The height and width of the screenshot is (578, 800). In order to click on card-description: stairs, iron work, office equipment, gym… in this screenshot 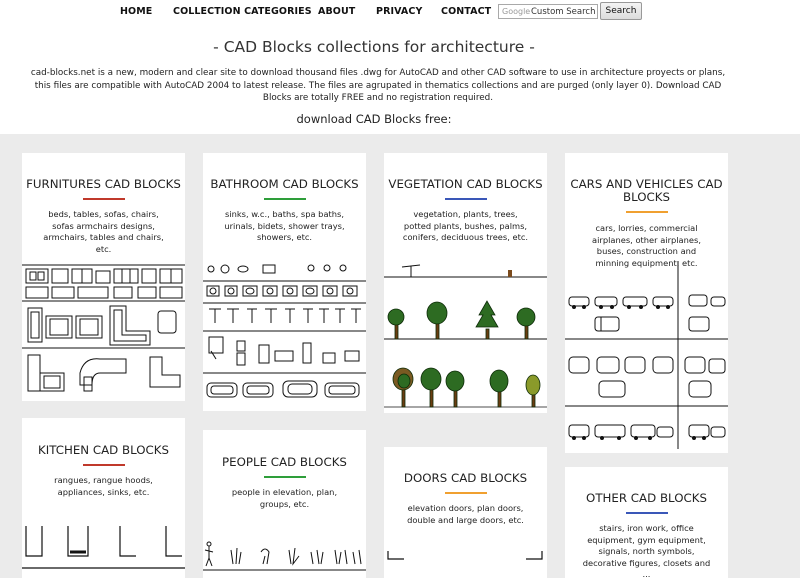, I will do `click(646, 550)`.